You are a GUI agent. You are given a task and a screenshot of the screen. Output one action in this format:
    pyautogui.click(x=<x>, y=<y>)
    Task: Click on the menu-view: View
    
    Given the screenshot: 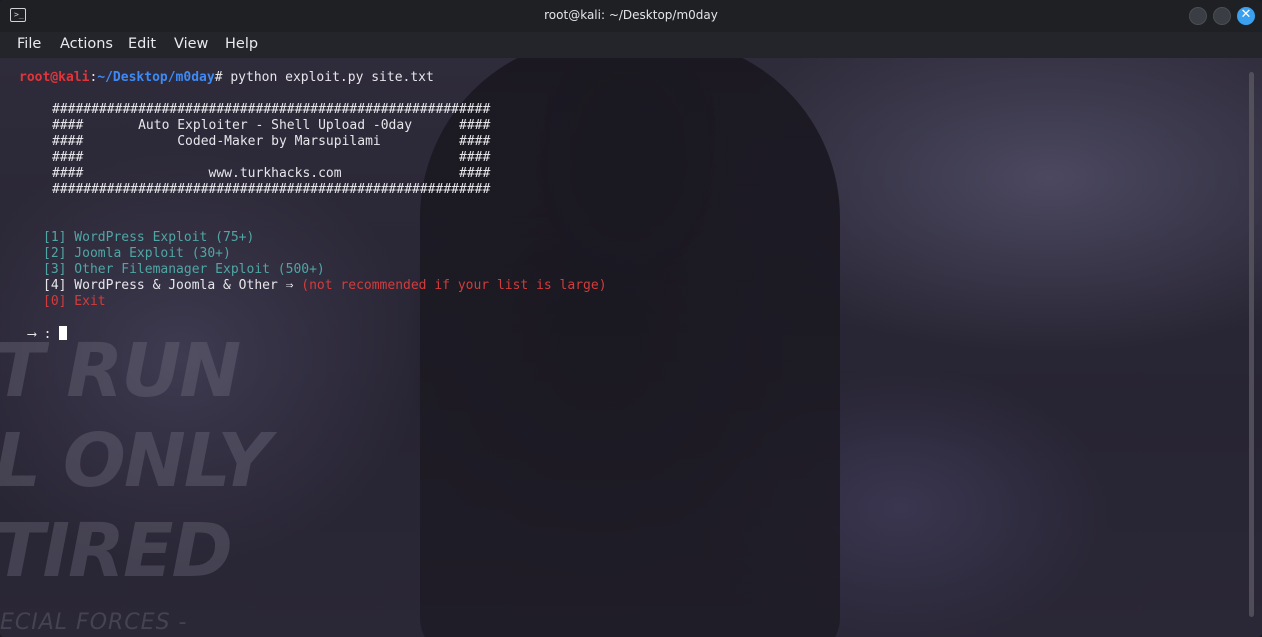 What is the action you would take?
    pyautogui.click(x=191, y=44)
    